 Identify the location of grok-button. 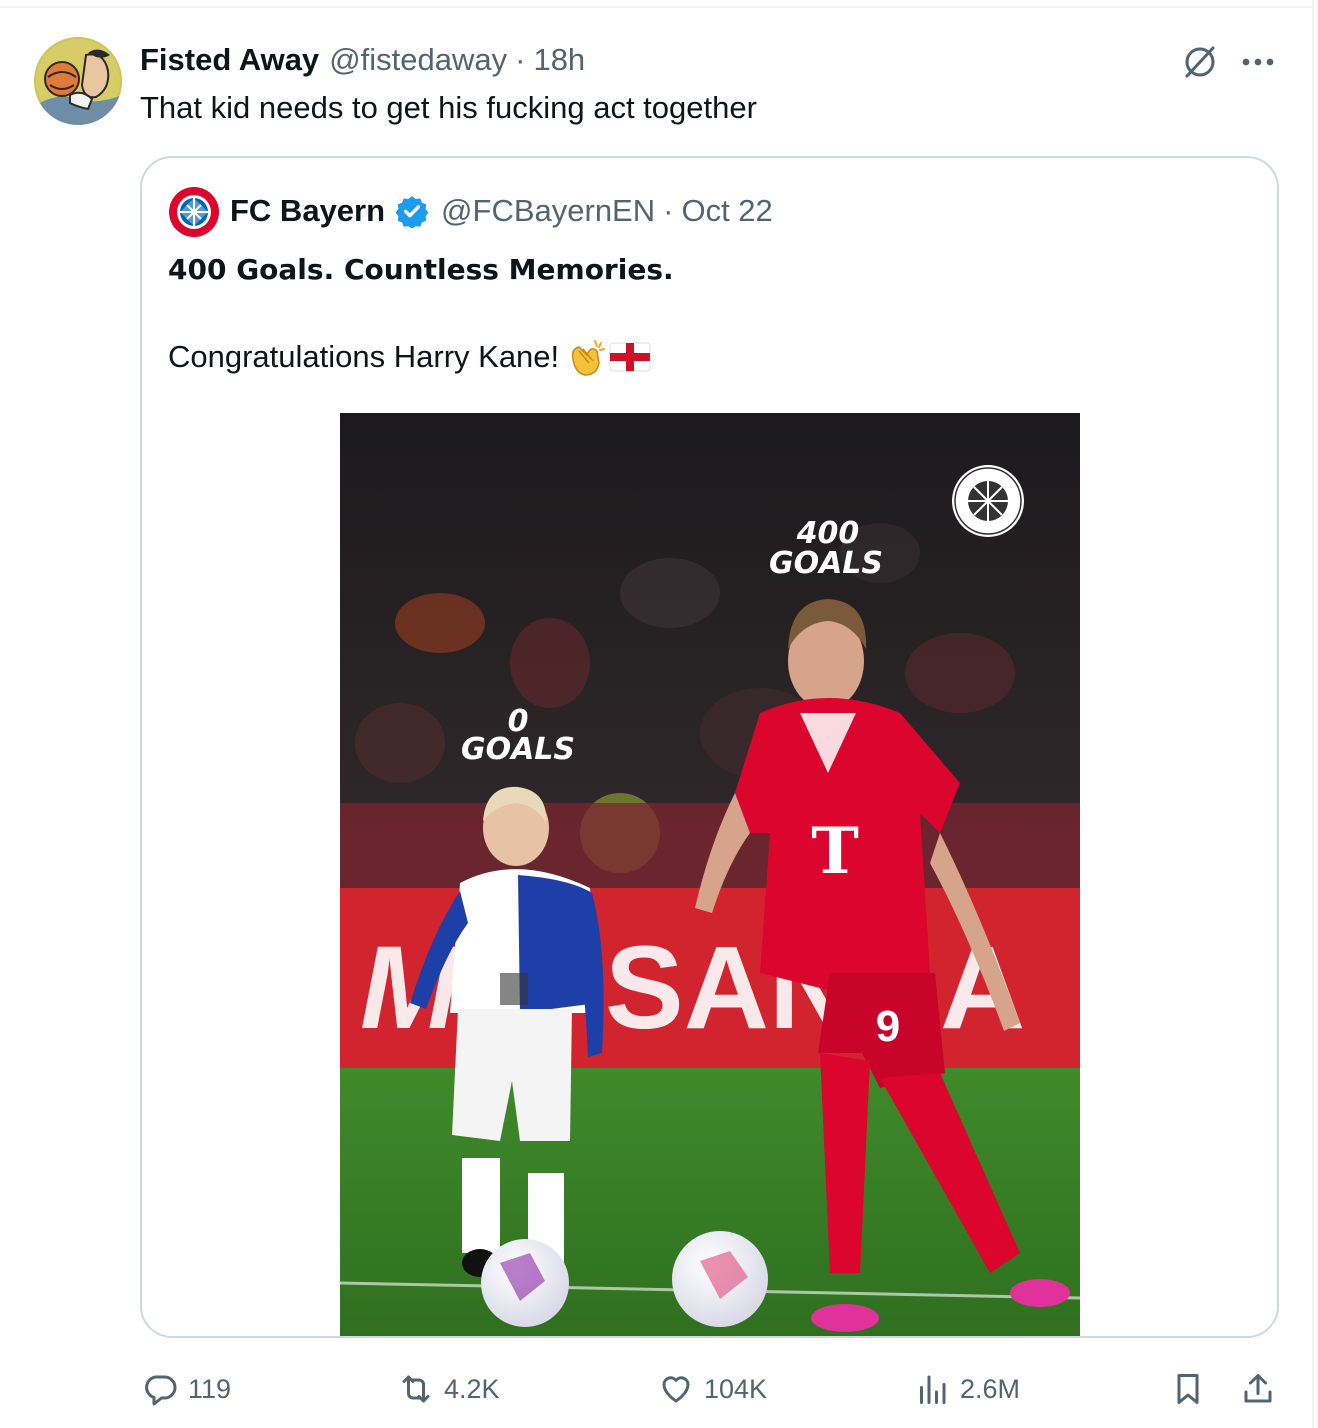
(1200, 62).